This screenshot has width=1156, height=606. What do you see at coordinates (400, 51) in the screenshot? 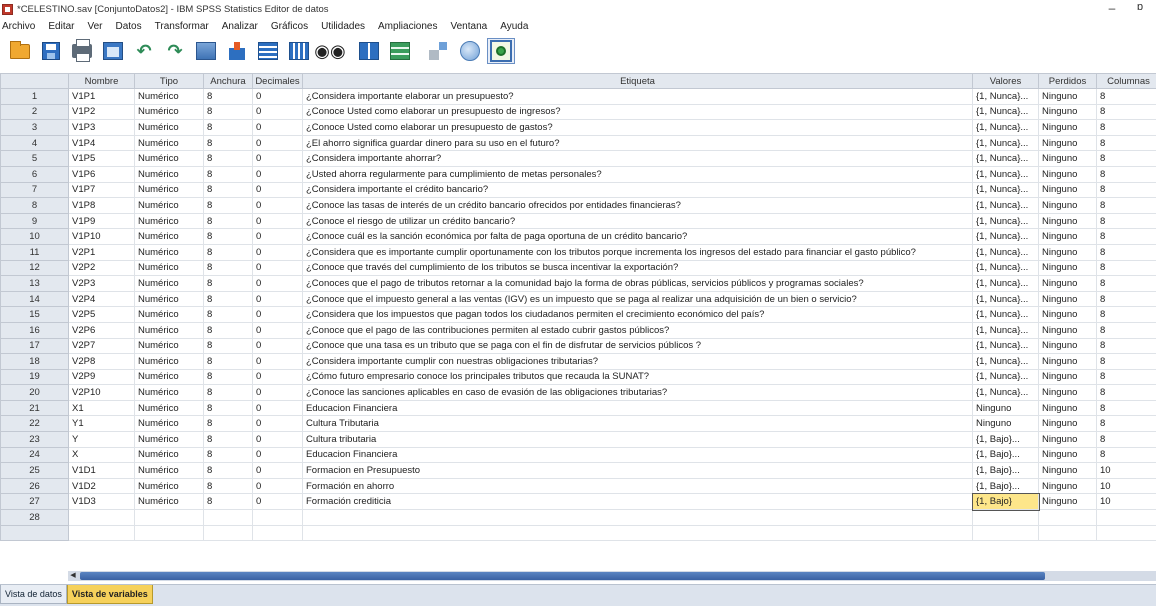
I see `weight-cases-icon` at bounding box center [400, 51].